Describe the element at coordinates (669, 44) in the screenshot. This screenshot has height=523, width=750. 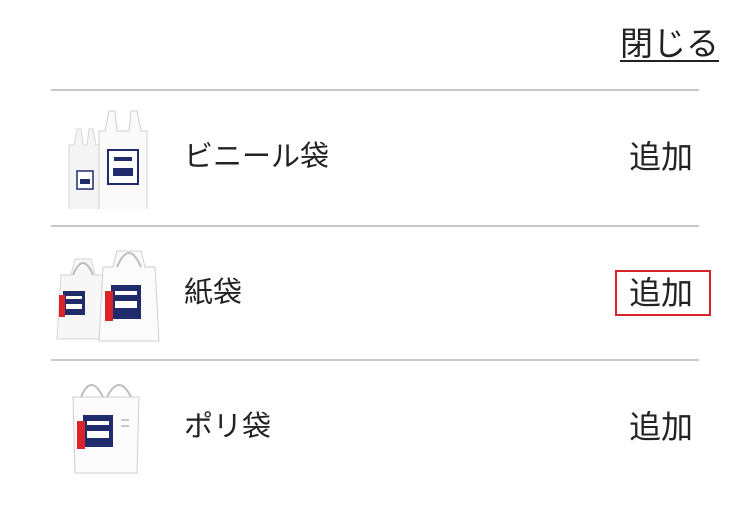
I see `close-link: 閉じる` at that location.